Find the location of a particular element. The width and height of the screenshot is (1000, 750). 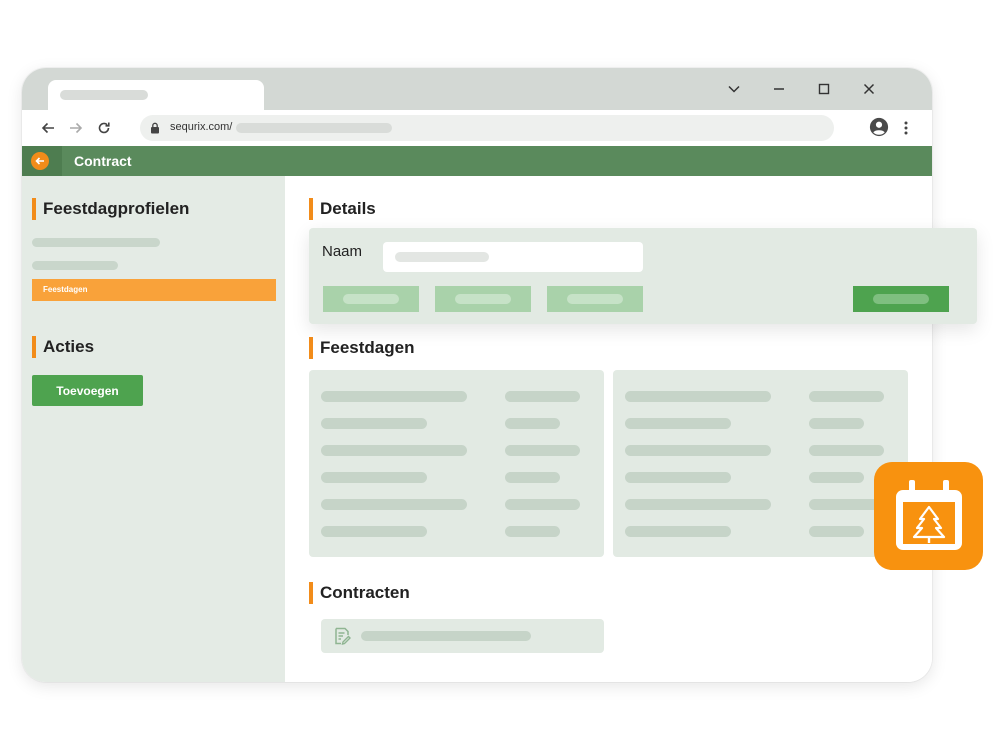

holiday-table-right is located at coordinates (760, 463).